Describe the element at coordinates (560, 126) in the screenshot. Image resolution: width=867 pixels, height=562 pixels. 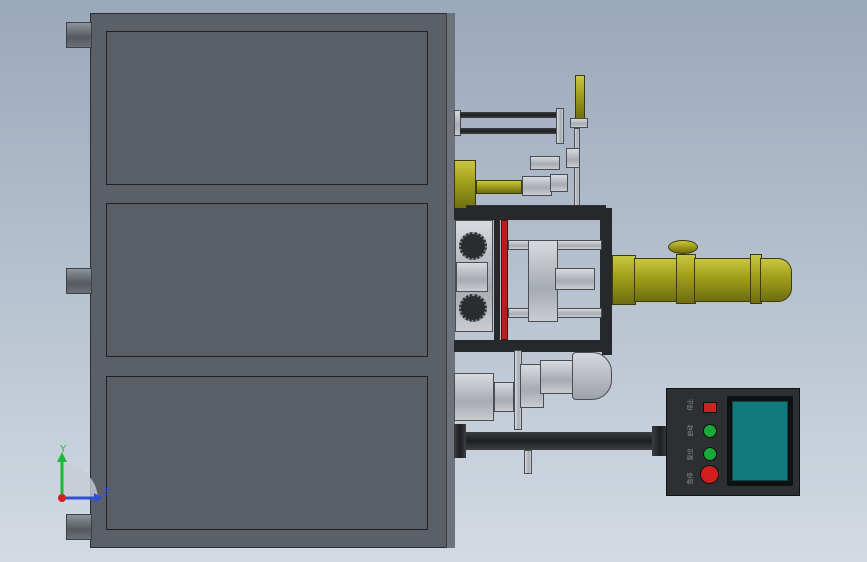
I see `top-rod-bracket` at that location.